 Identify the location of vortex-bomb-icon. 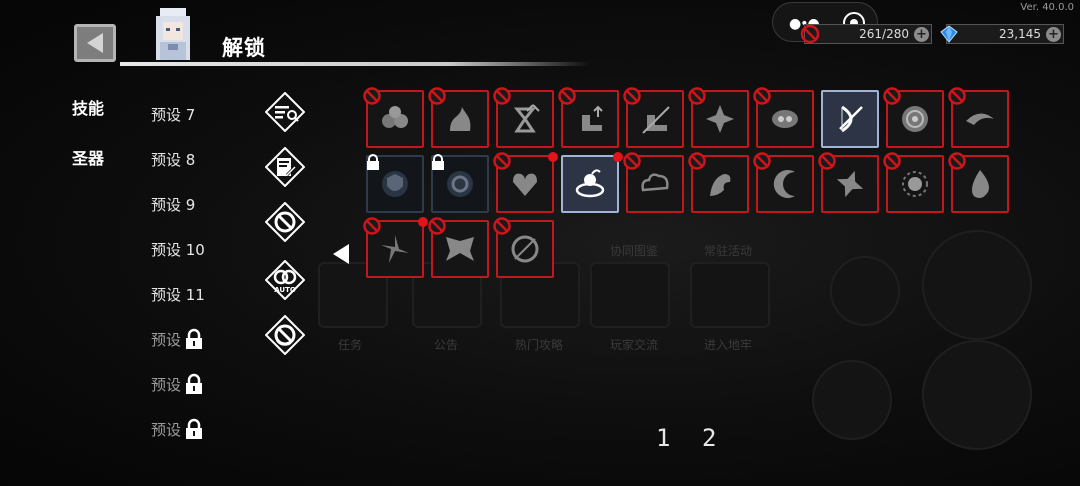
(590, 183).